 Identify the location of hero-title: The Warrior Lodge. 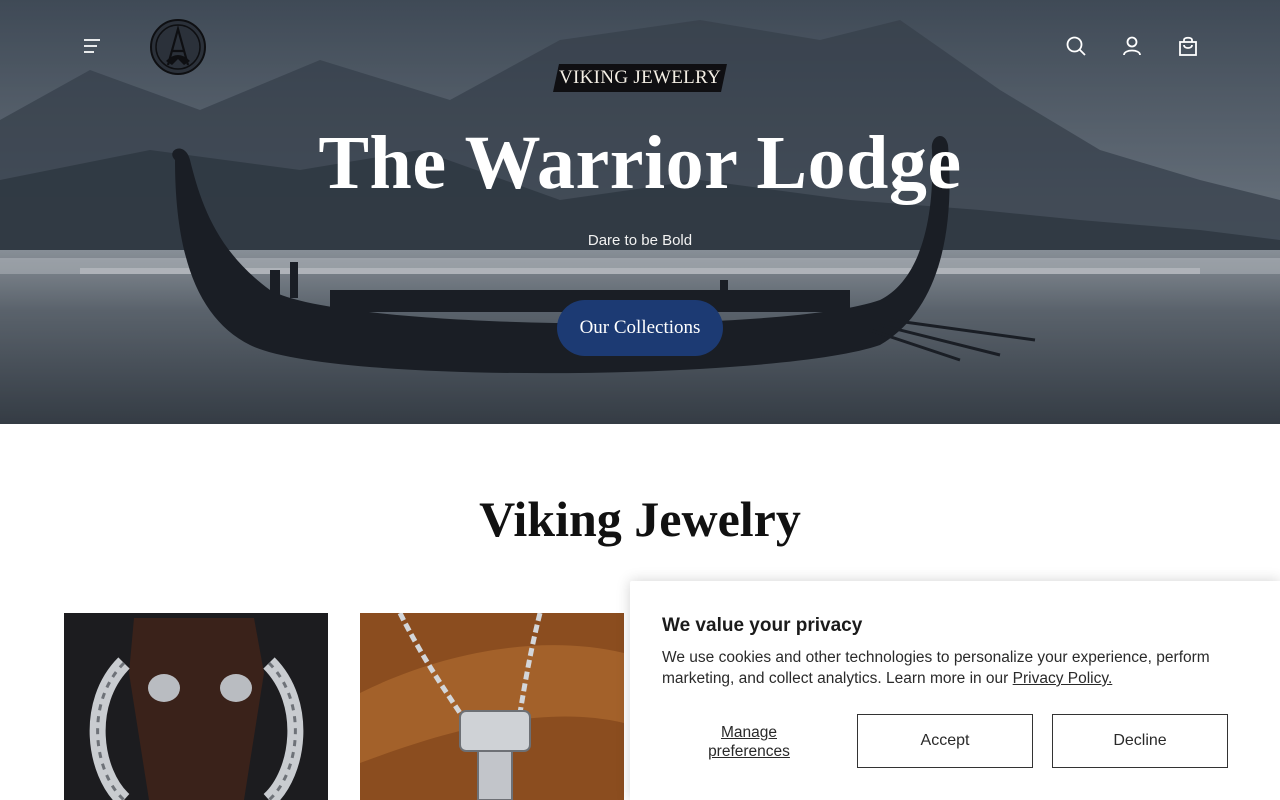
(640, 163).